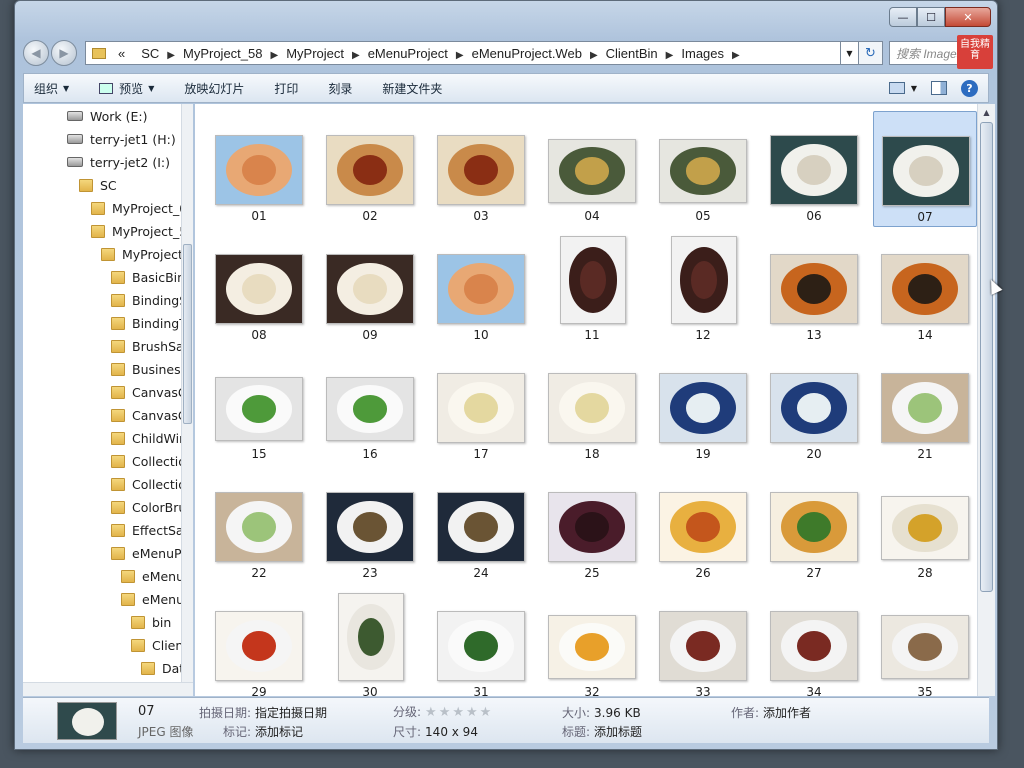 The width and height of the screenshot is (1024, 768). I want to click on file-tile: 01, so click(259, 169).